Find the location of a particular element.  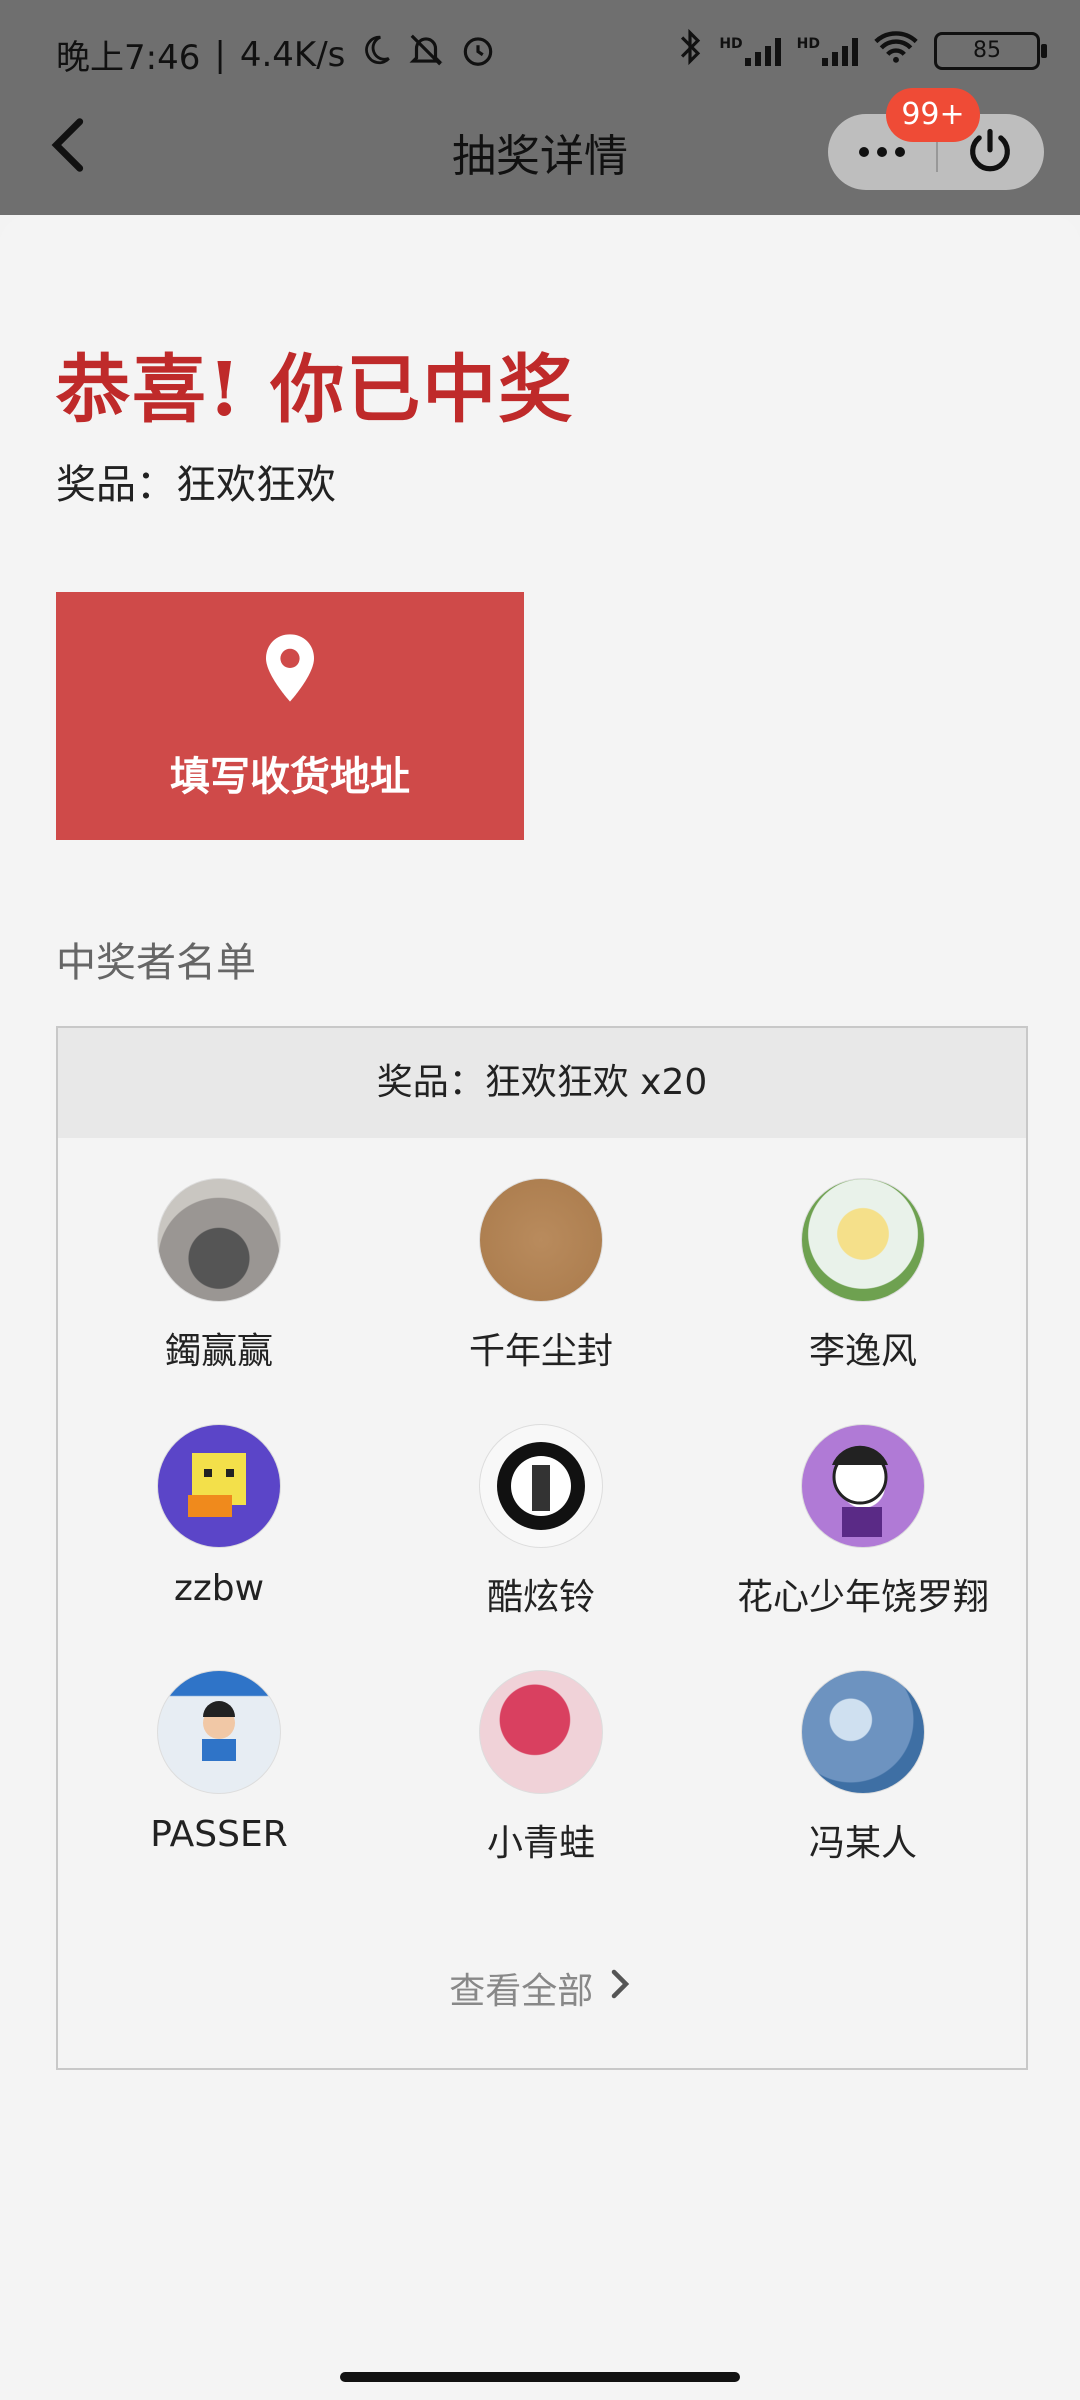

winner-item: 小青蛙 is located at coordinates (541, 1768).